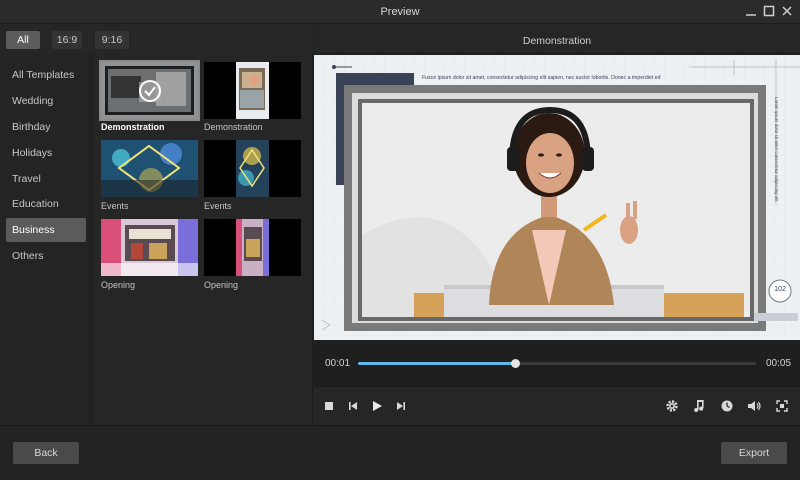  Describe the element at coordinates (400, 452) in the screenshot. I see `footer-bar: Back Export` at that location.